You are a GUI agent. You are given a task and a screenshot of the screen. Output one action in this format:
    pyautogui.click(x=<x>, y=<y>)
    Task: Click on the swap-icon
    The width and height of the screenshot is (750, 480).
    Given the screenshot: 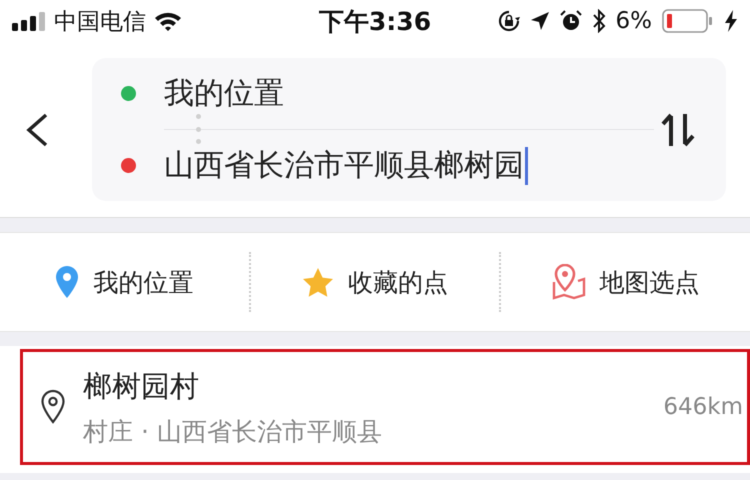 What is the action you would take?
    pyautogui.click(x=678, y=130)
    